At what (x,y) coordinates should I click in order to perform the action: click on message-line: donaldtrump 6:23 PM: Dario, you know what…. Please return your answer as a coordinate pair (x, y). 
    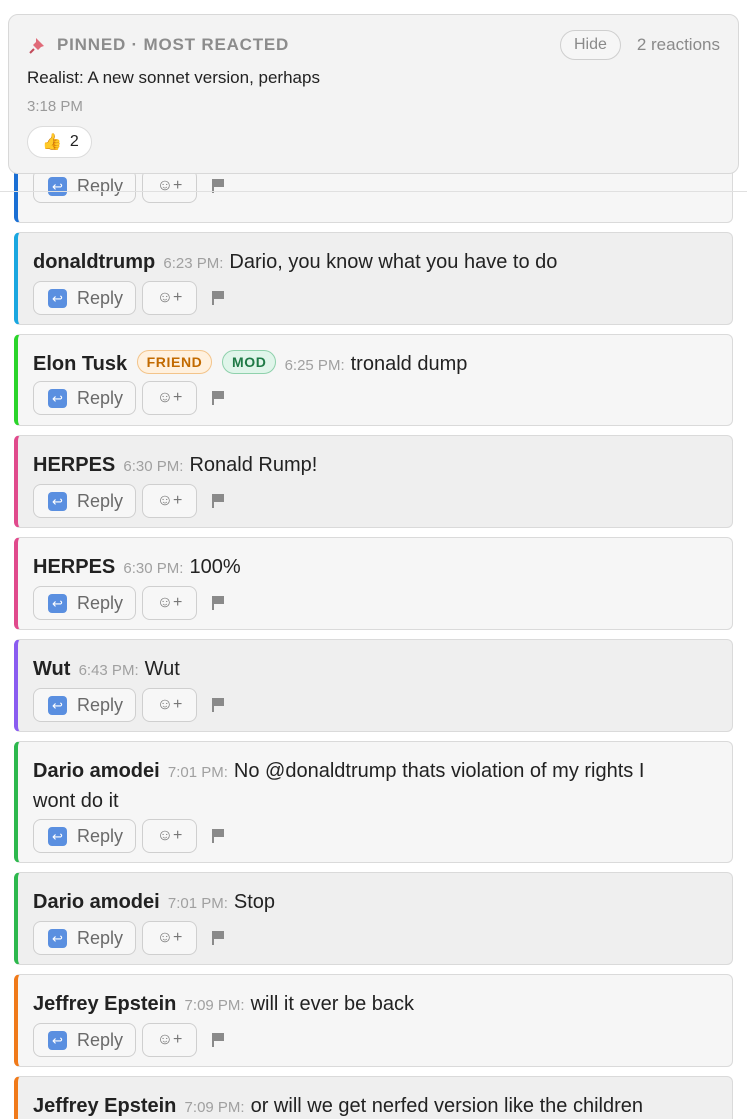
    Looking at the image, I should click on (362, 263).